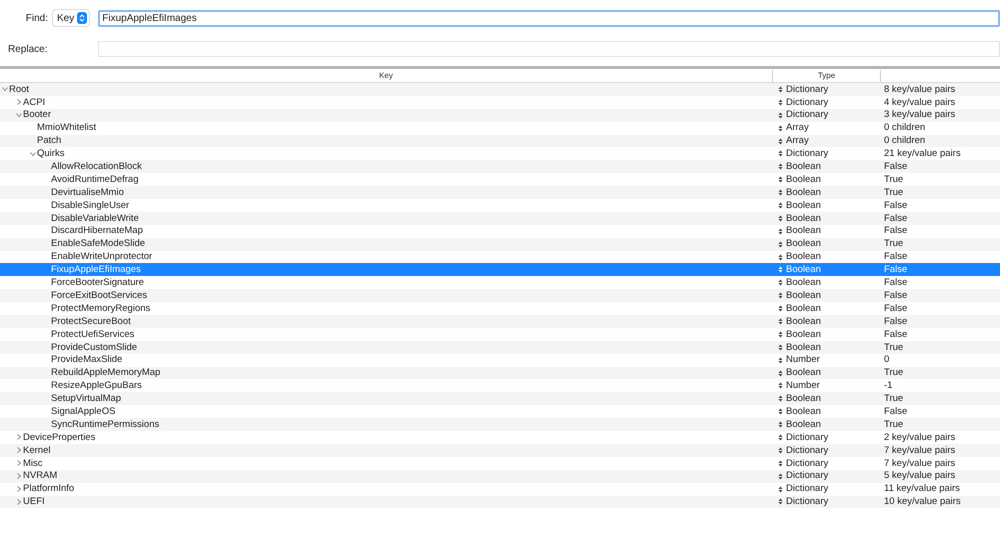 This screenshot has height=558, width=1000. What do you see at coordinates (549, 18) in the screenshot?
I see `find-field: FixupAppleEfiImages` at bounding box center [549, 18].